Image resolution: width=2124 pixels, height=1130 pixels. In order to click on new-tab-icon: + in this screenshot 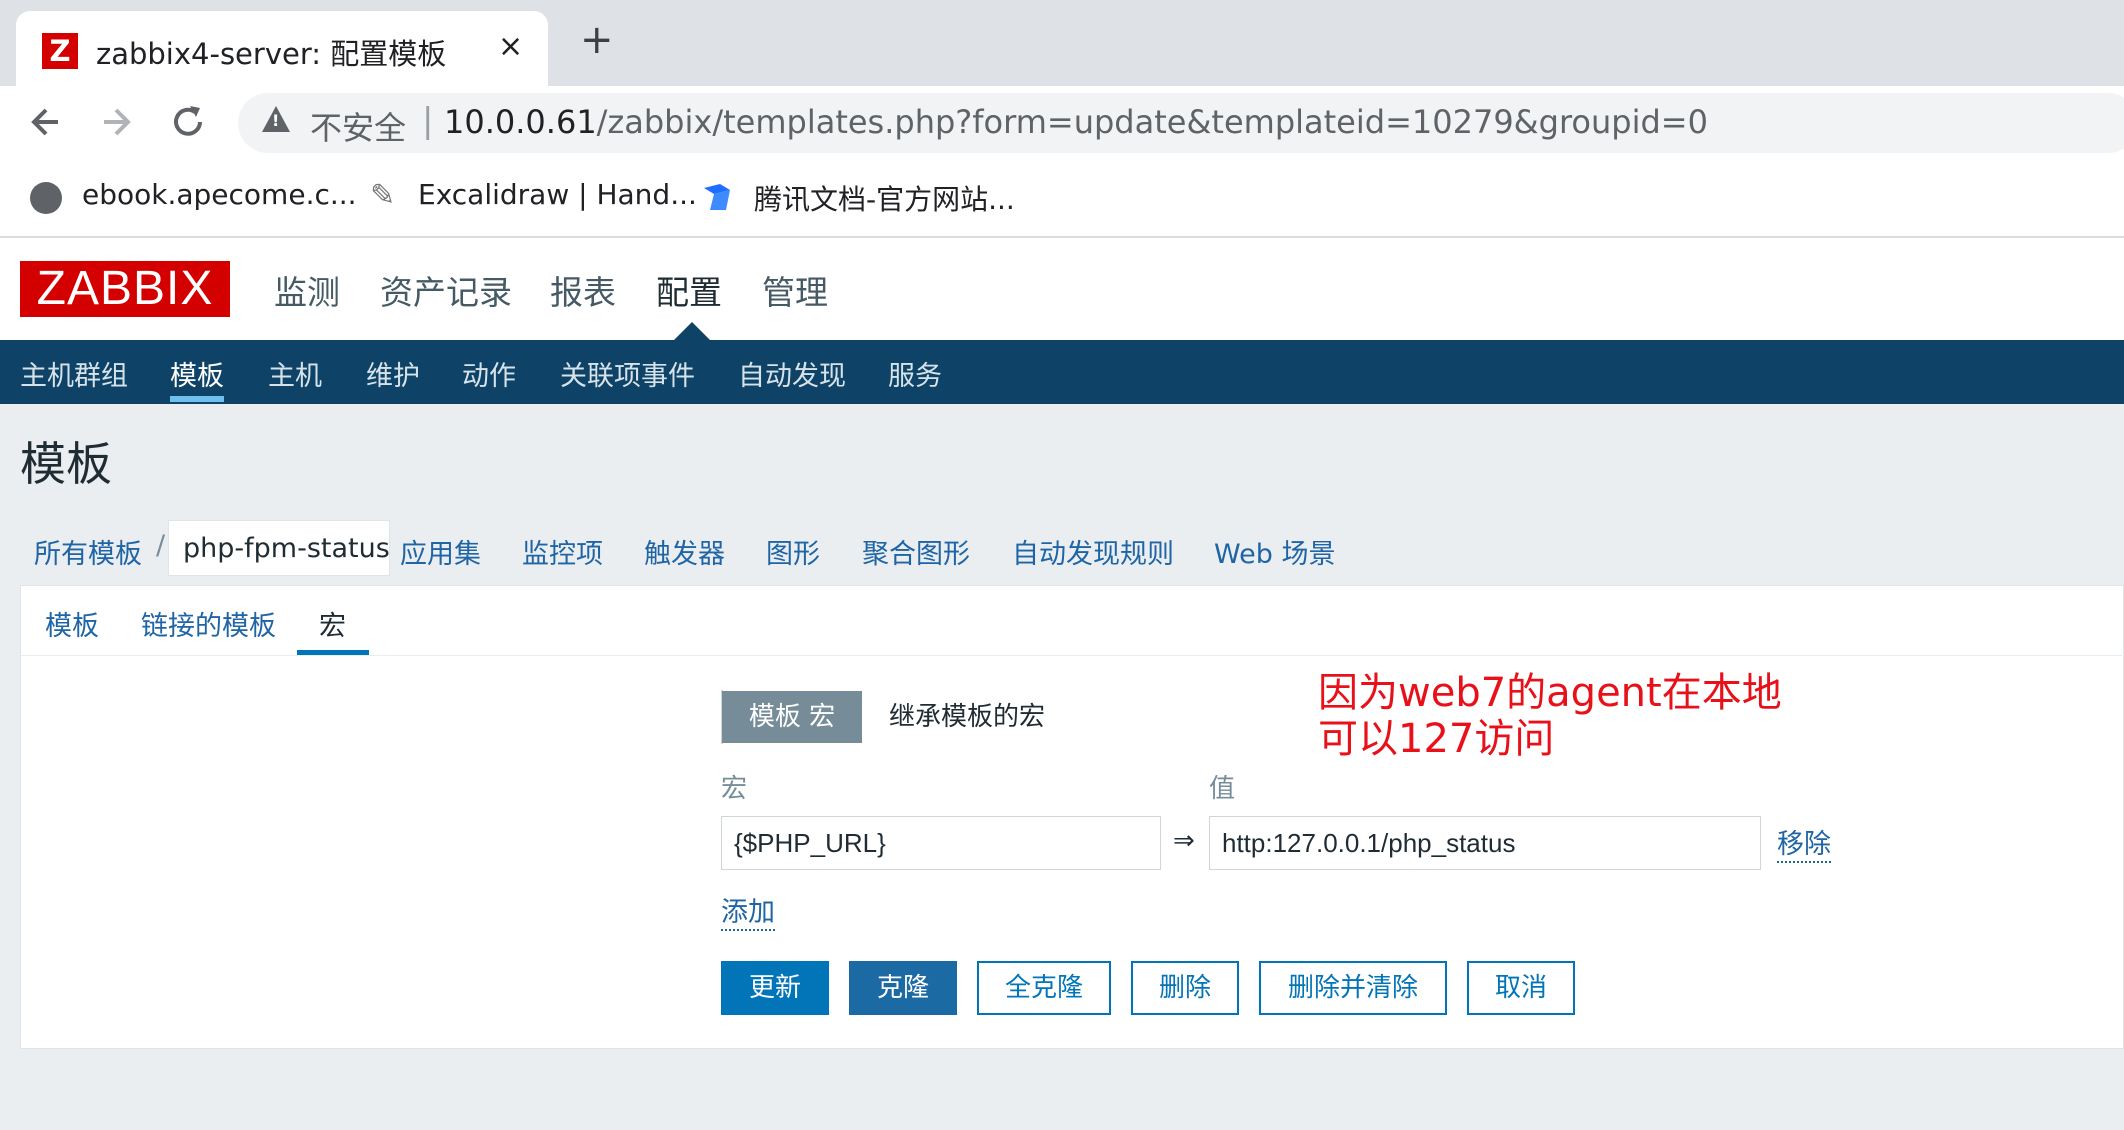, I will do `click(597, 40)`.